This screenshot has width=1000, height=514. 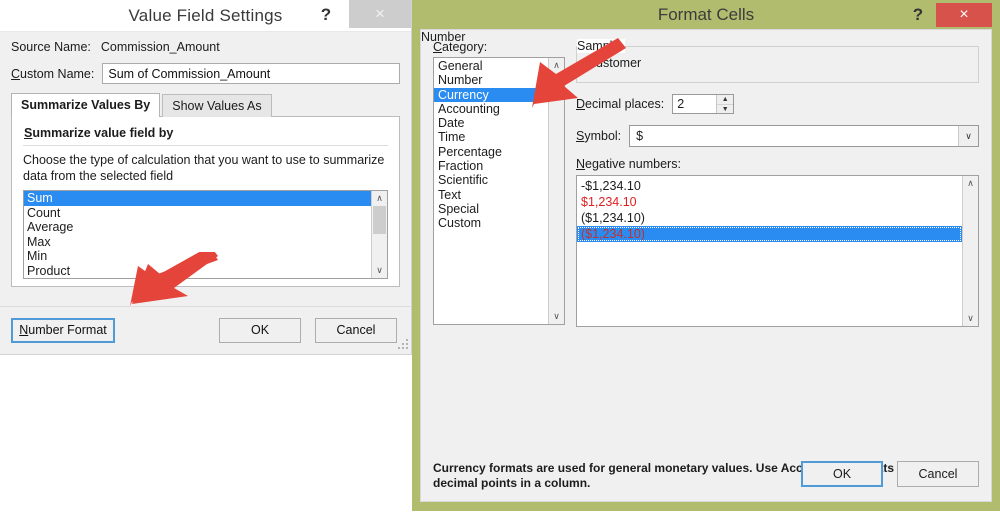 I want to click on list-item: Min, so click(x=197, y=256).